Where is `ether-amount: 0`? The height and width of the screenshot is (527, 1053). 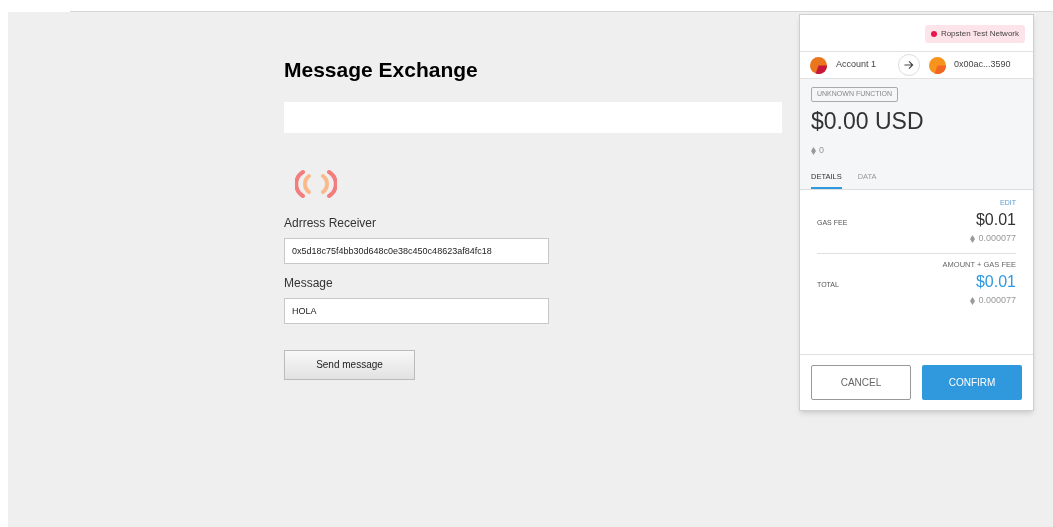
ether-amount: 0 is located at coordinates (821, 150).